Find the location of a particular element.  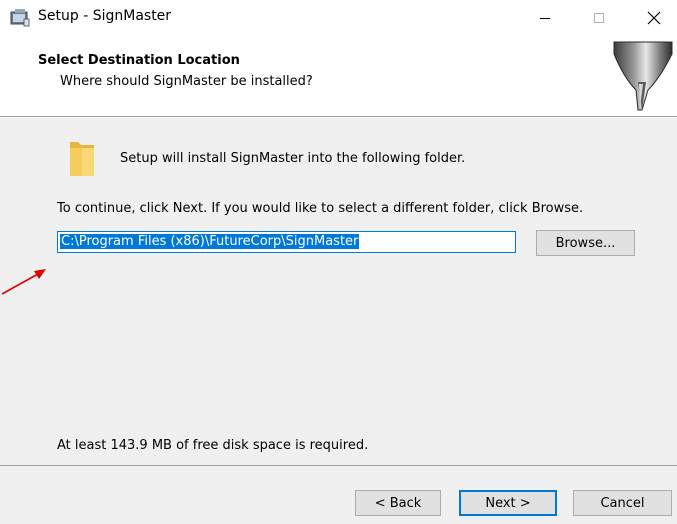

wizard-footer: < Back Next > Cancel is located at coordinates (338, 495).